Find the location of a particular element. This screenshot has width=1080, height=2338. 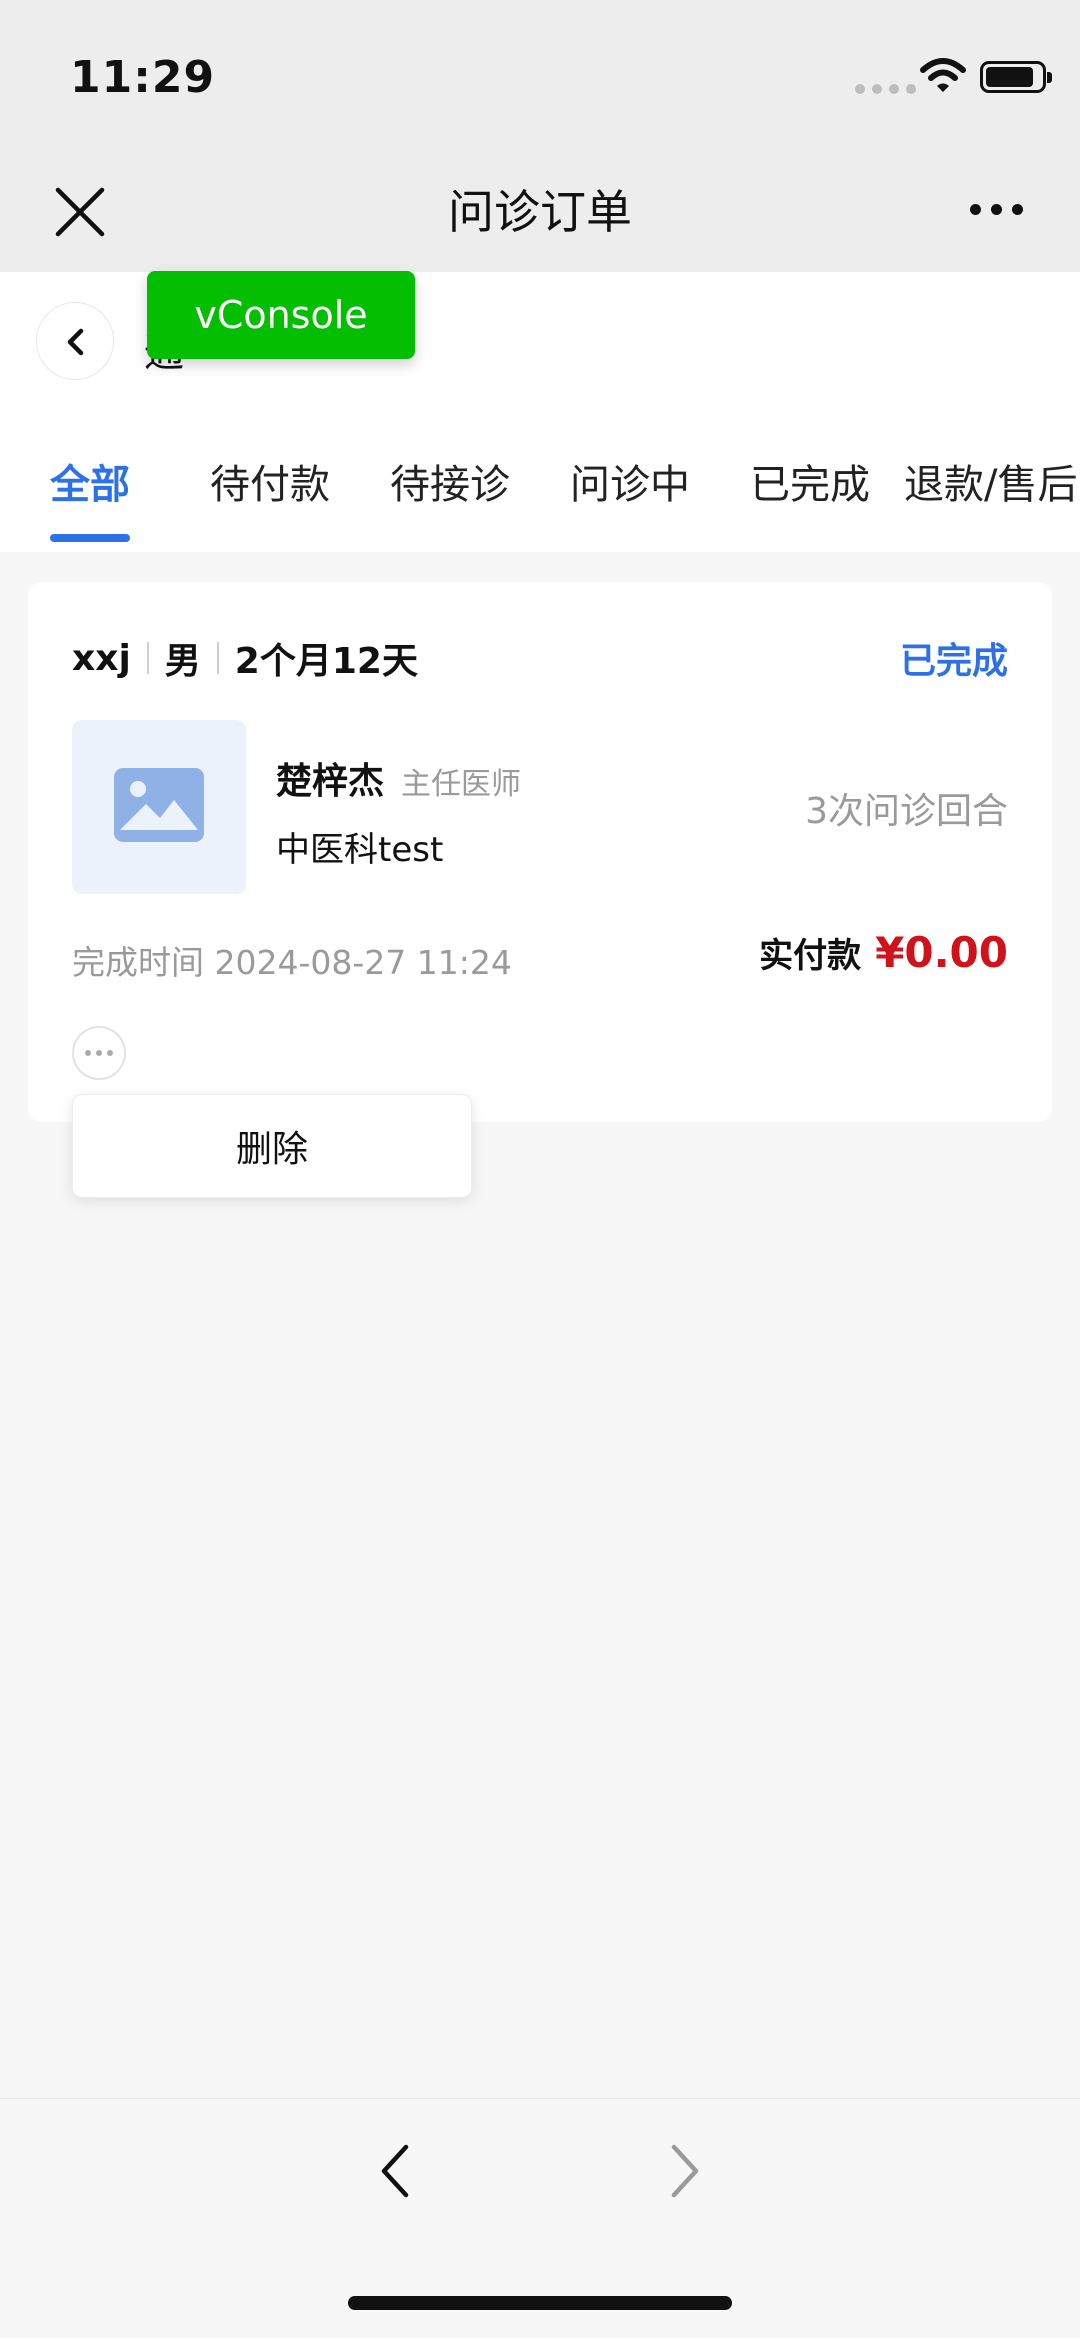

paid-amount-row: 实付款 ¥0.00 is located at coordinates (883, 952).